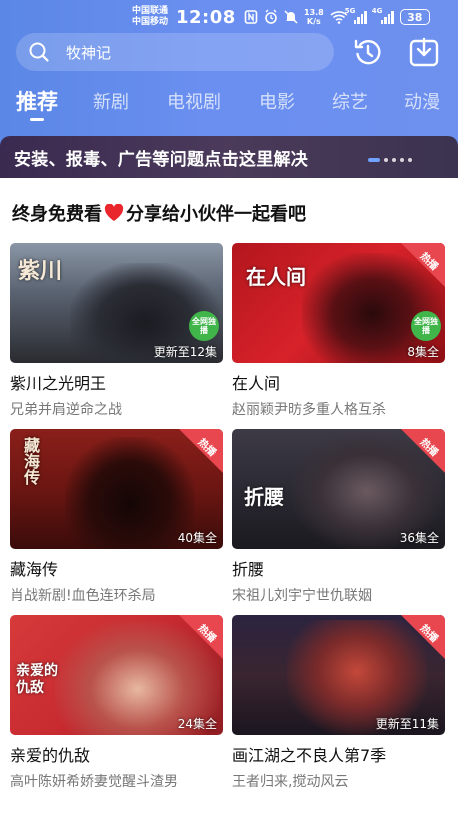 The height and width of the screenshot is (820, 458). What do you see at coordinates (414, 17) in the screenshot?
I see `battery-indicator: 38` at bounding box center [414, 17].